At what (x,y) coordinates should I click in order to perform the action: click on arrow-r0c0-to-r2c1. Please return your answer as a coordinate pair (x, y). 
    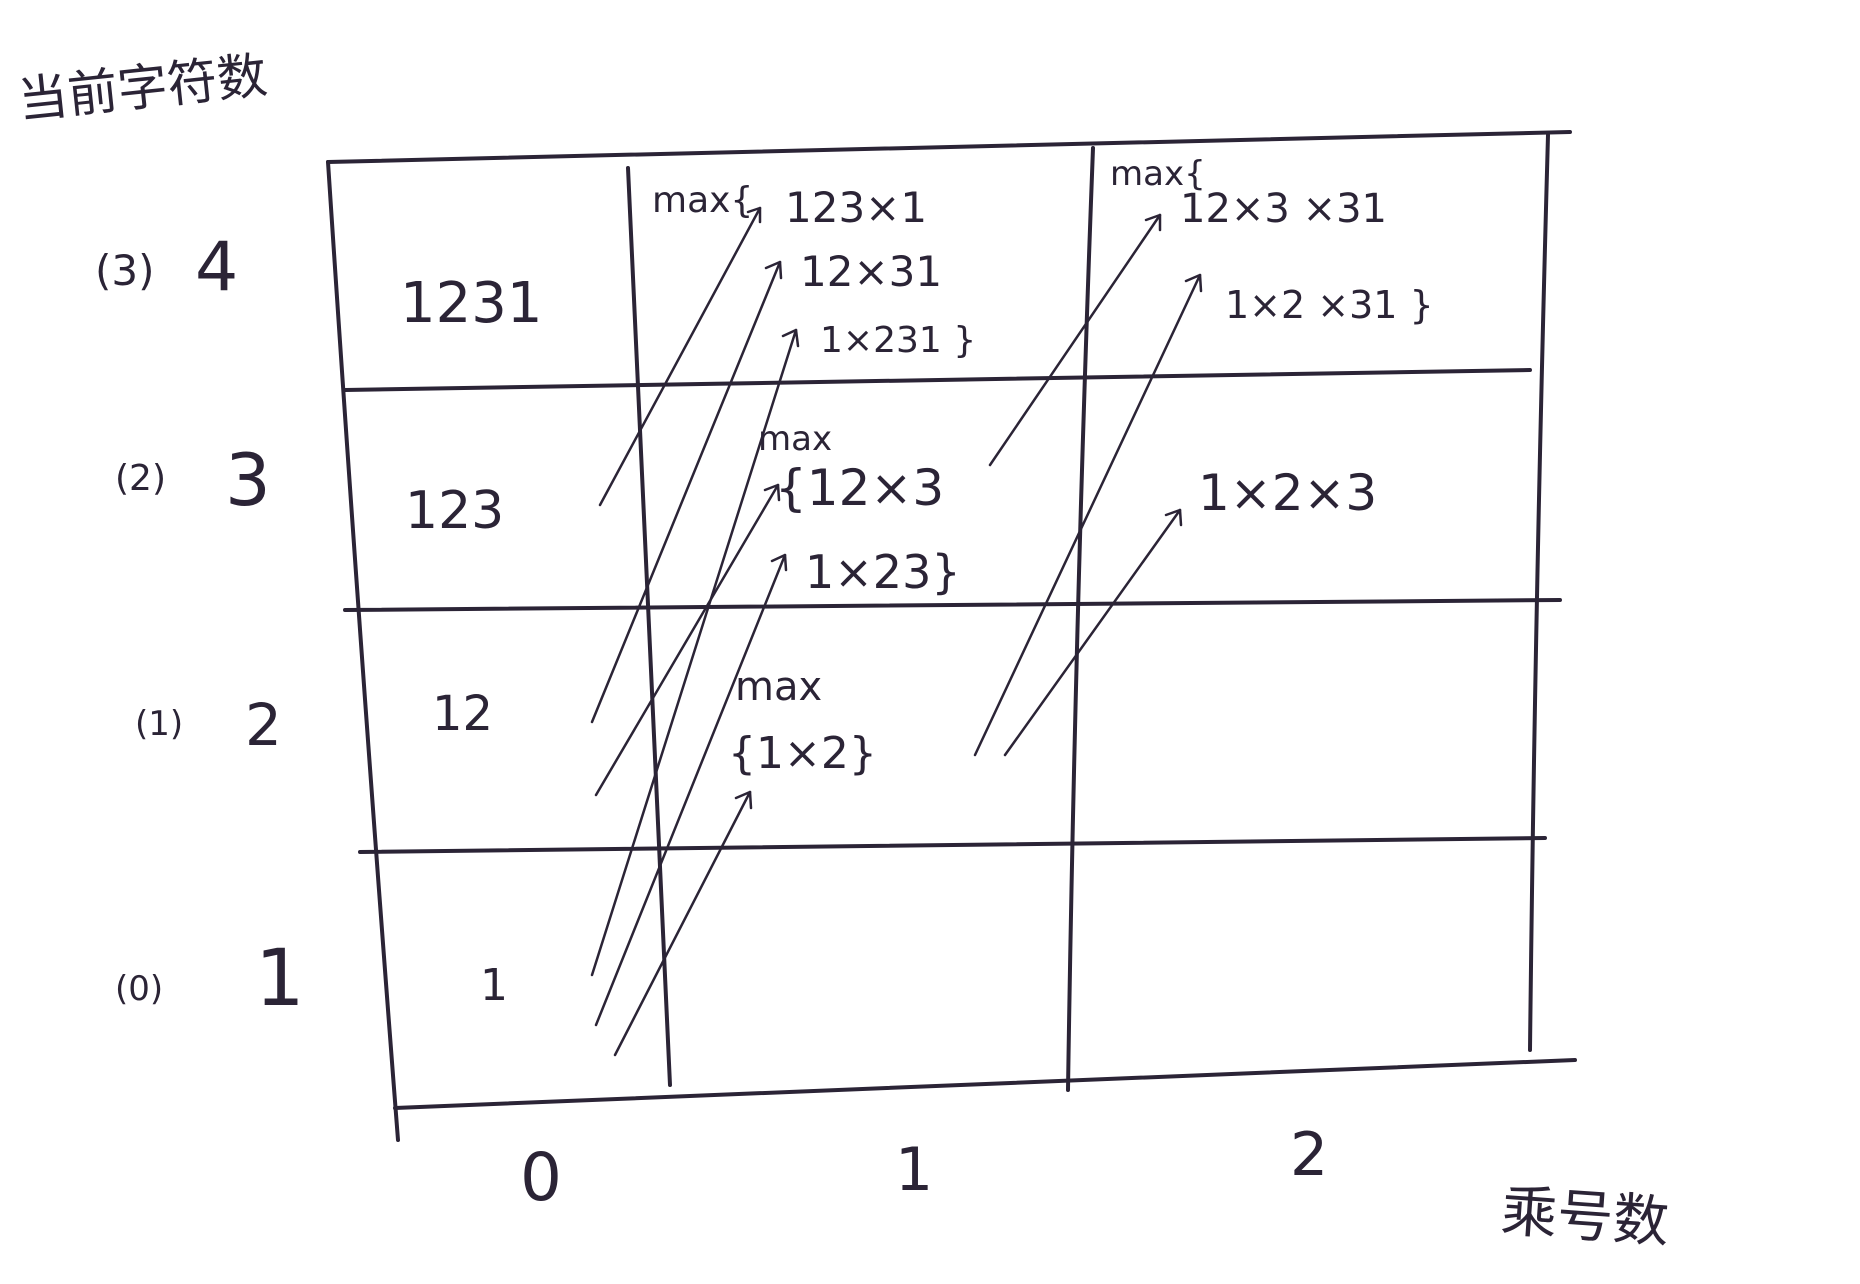
    Looking at the image, I should click on (690, 790).